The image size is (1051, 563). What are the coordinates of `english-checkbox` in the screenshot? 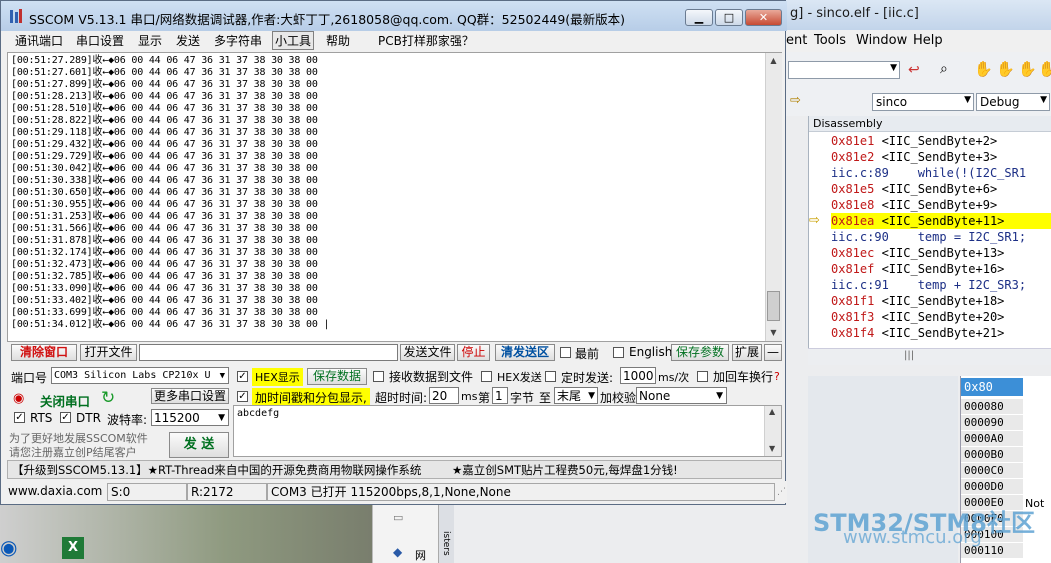 It's located at (618, 352).